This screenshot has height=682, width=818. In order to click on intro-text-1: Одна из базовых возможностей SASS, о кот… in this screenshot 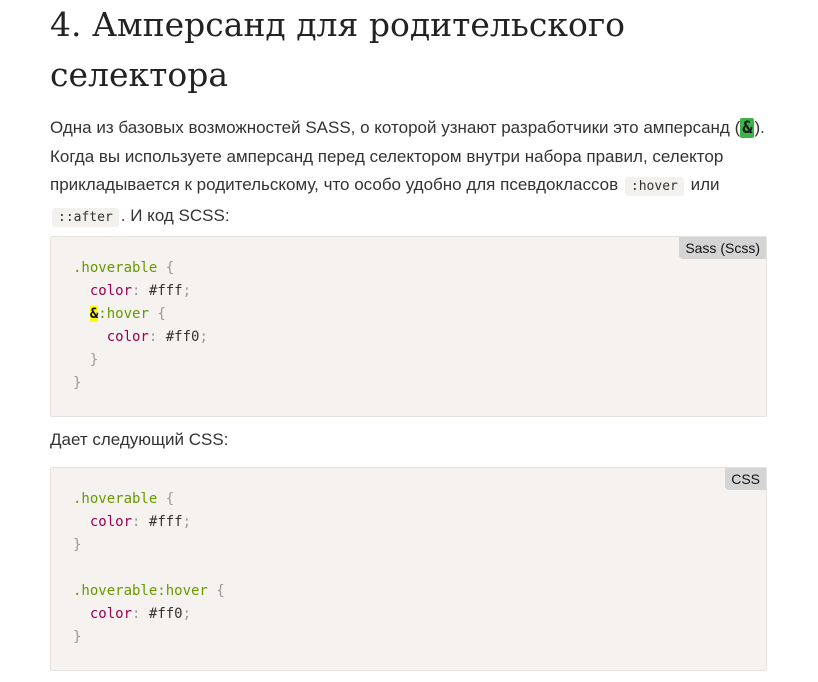, I will do `click(395, 127)`.